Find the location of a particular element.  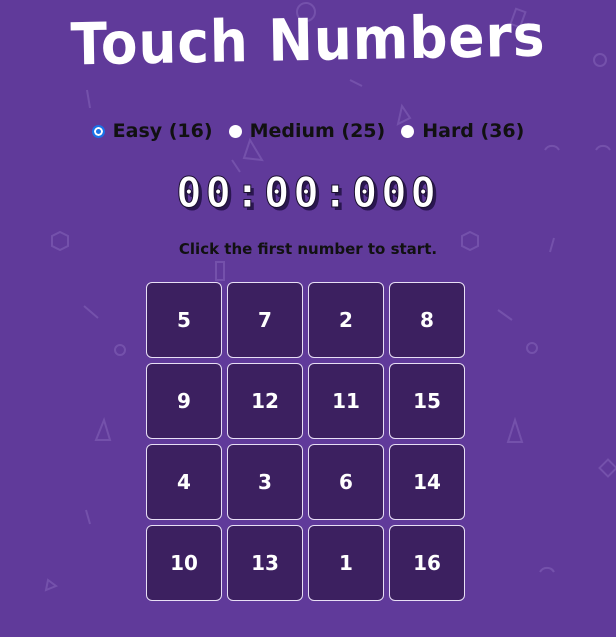

mode-easy: Easy (16) is located at coordinates (152, 131).